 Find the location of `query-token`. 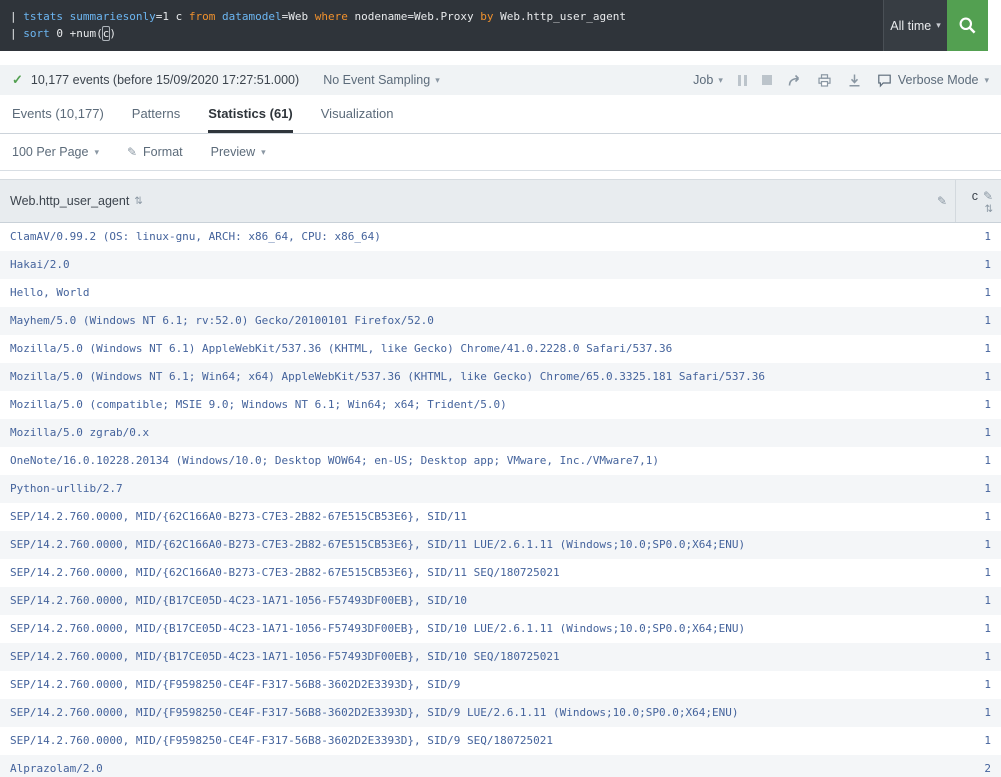

query-token is located at coordinates (66, 16).